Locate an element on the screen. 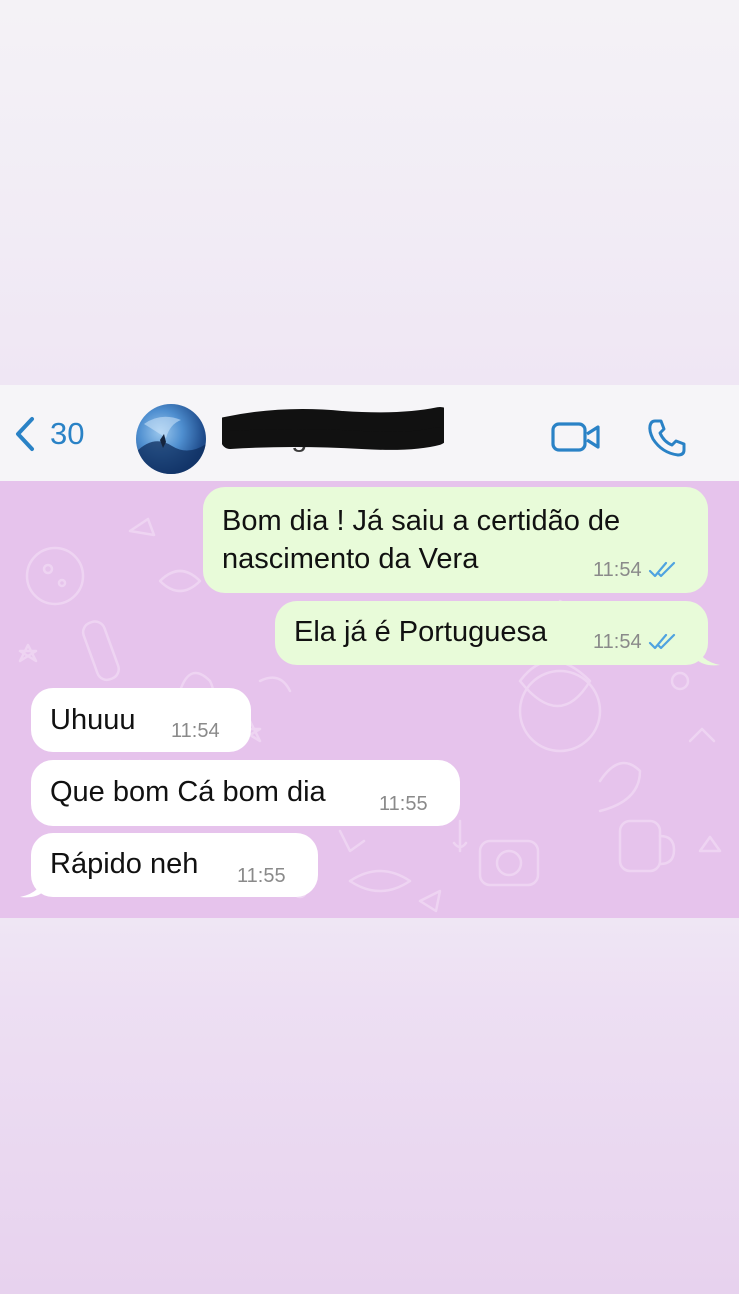  message-outgoing: Ela já é Portuguesa 11:54 is located at coordinates (491, 633).